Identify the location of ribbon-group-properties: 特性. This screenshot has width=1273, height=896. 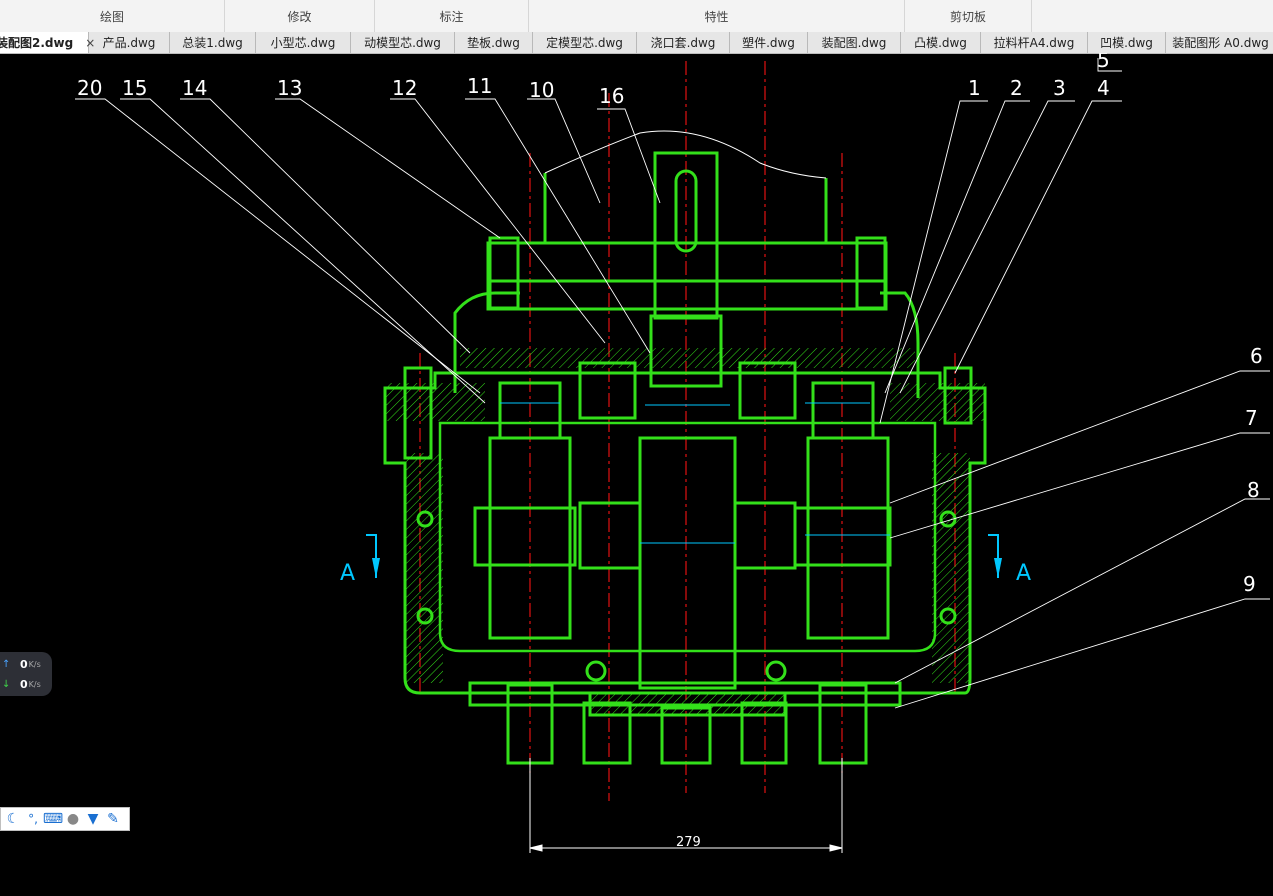
(717, 16).